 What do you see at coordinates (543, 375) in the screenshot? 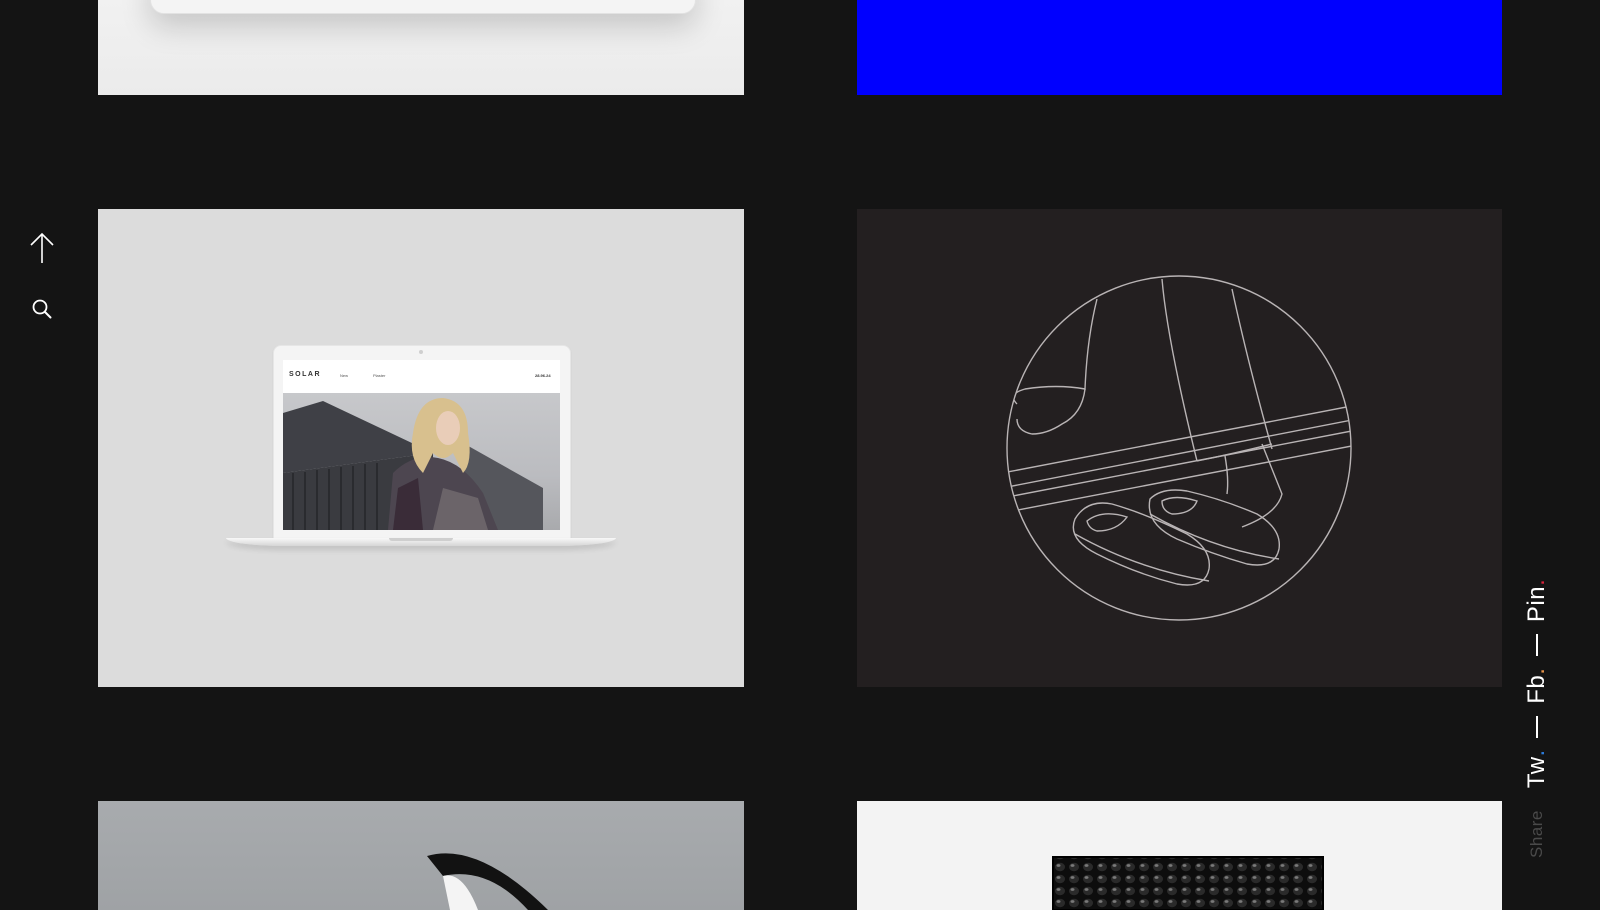
I see `site-nav-item: 28.96.24` at bounding box center [543, 375].